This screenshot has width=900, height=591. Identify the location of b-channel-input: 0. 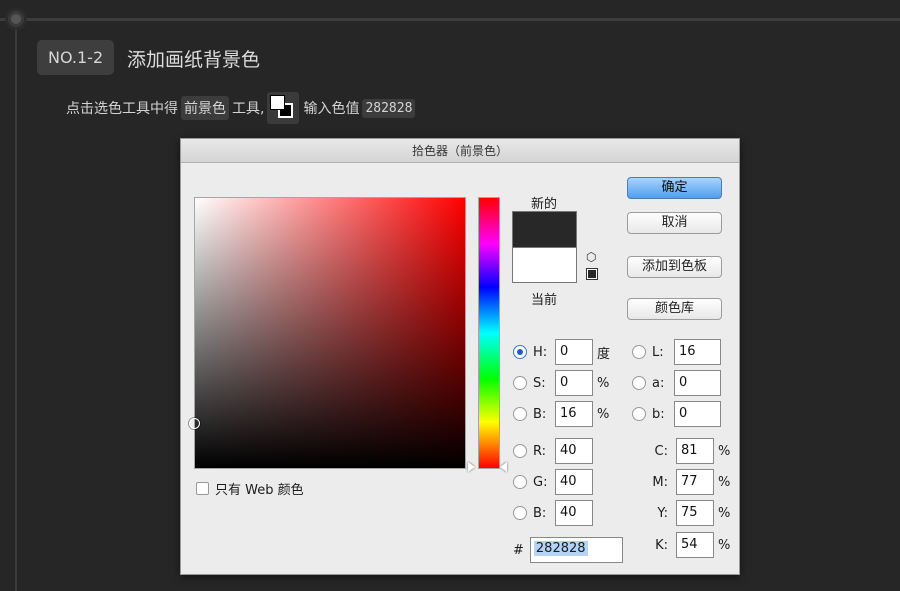
(697, 414).